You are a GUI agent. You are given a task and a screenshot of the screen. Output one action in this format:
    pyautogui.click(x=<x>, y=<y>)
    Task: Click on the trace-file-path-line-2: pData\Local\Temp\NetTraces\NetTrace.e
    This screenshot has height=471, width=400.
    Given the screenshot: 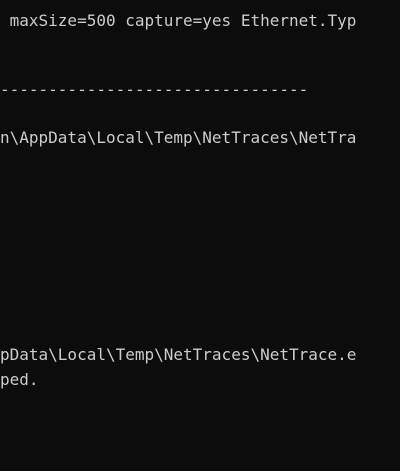 What is the action you would take?
    pyautogui.click(x=178, y=354)
    